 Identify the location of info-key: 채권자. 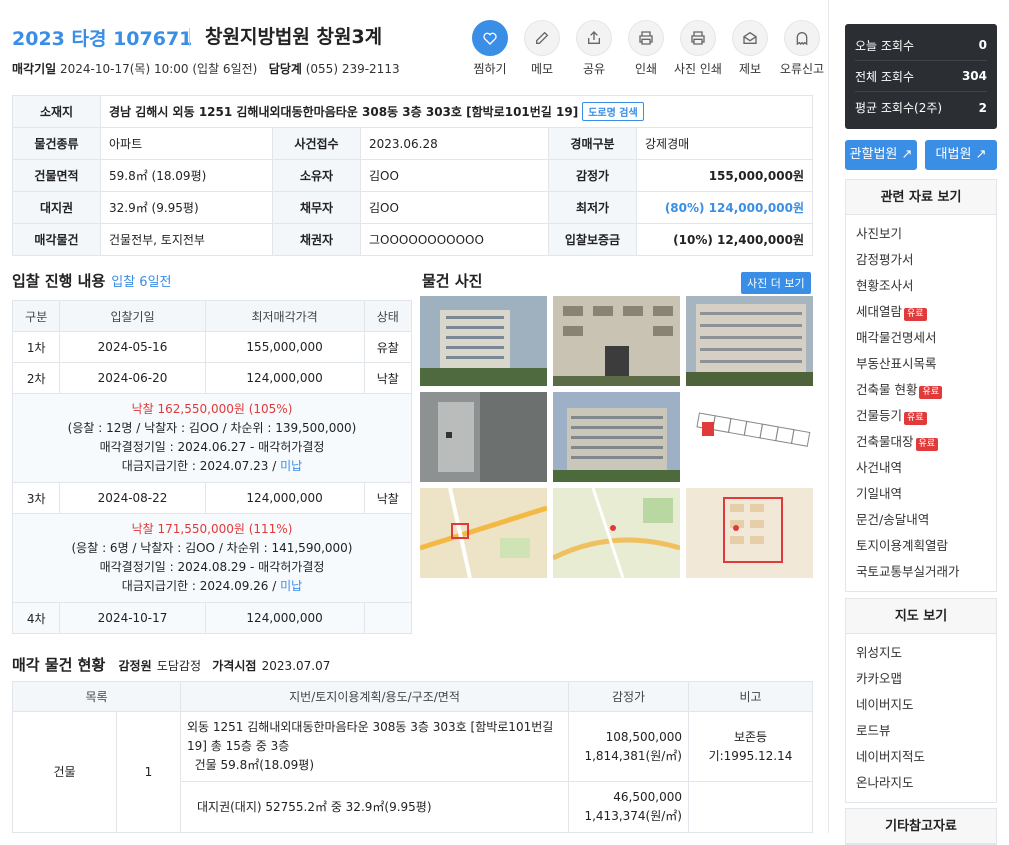
(316, 239).